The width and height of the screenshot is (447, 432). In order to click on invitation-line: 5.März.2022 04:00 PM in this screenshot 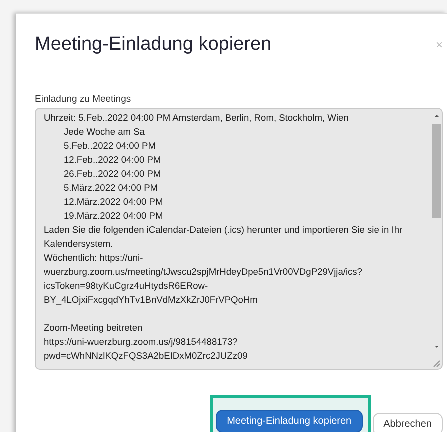, I will do `click(111, 188)`.